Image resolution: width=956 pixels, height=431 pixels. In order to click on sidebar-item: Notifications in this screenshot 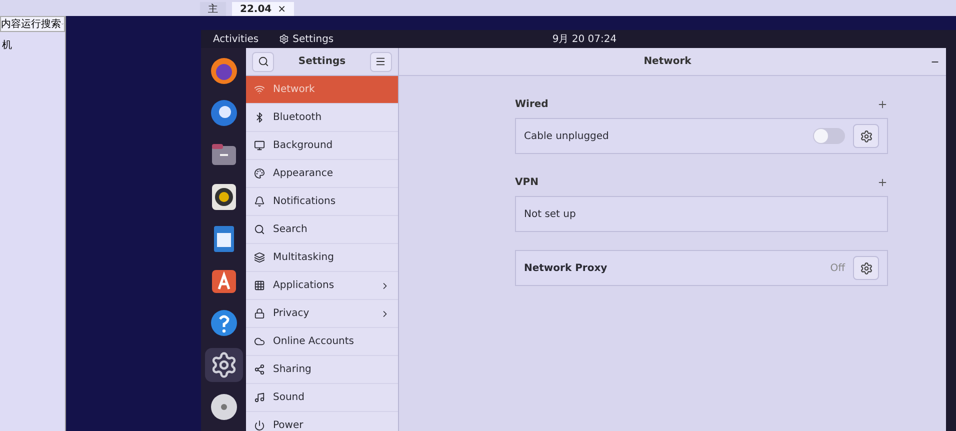, I will do `click(322, 202)`.